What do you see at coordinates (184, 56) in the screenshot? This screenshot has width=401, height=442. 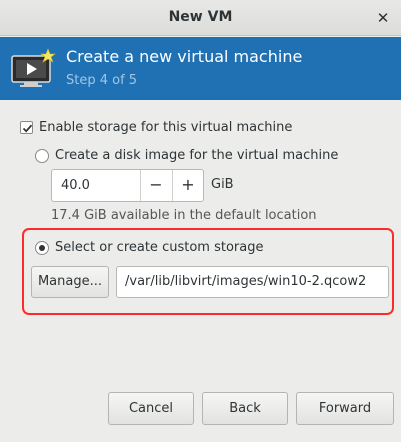 I see `wizard-title: Create a new virtual machine` at bounding box center [184, 56].